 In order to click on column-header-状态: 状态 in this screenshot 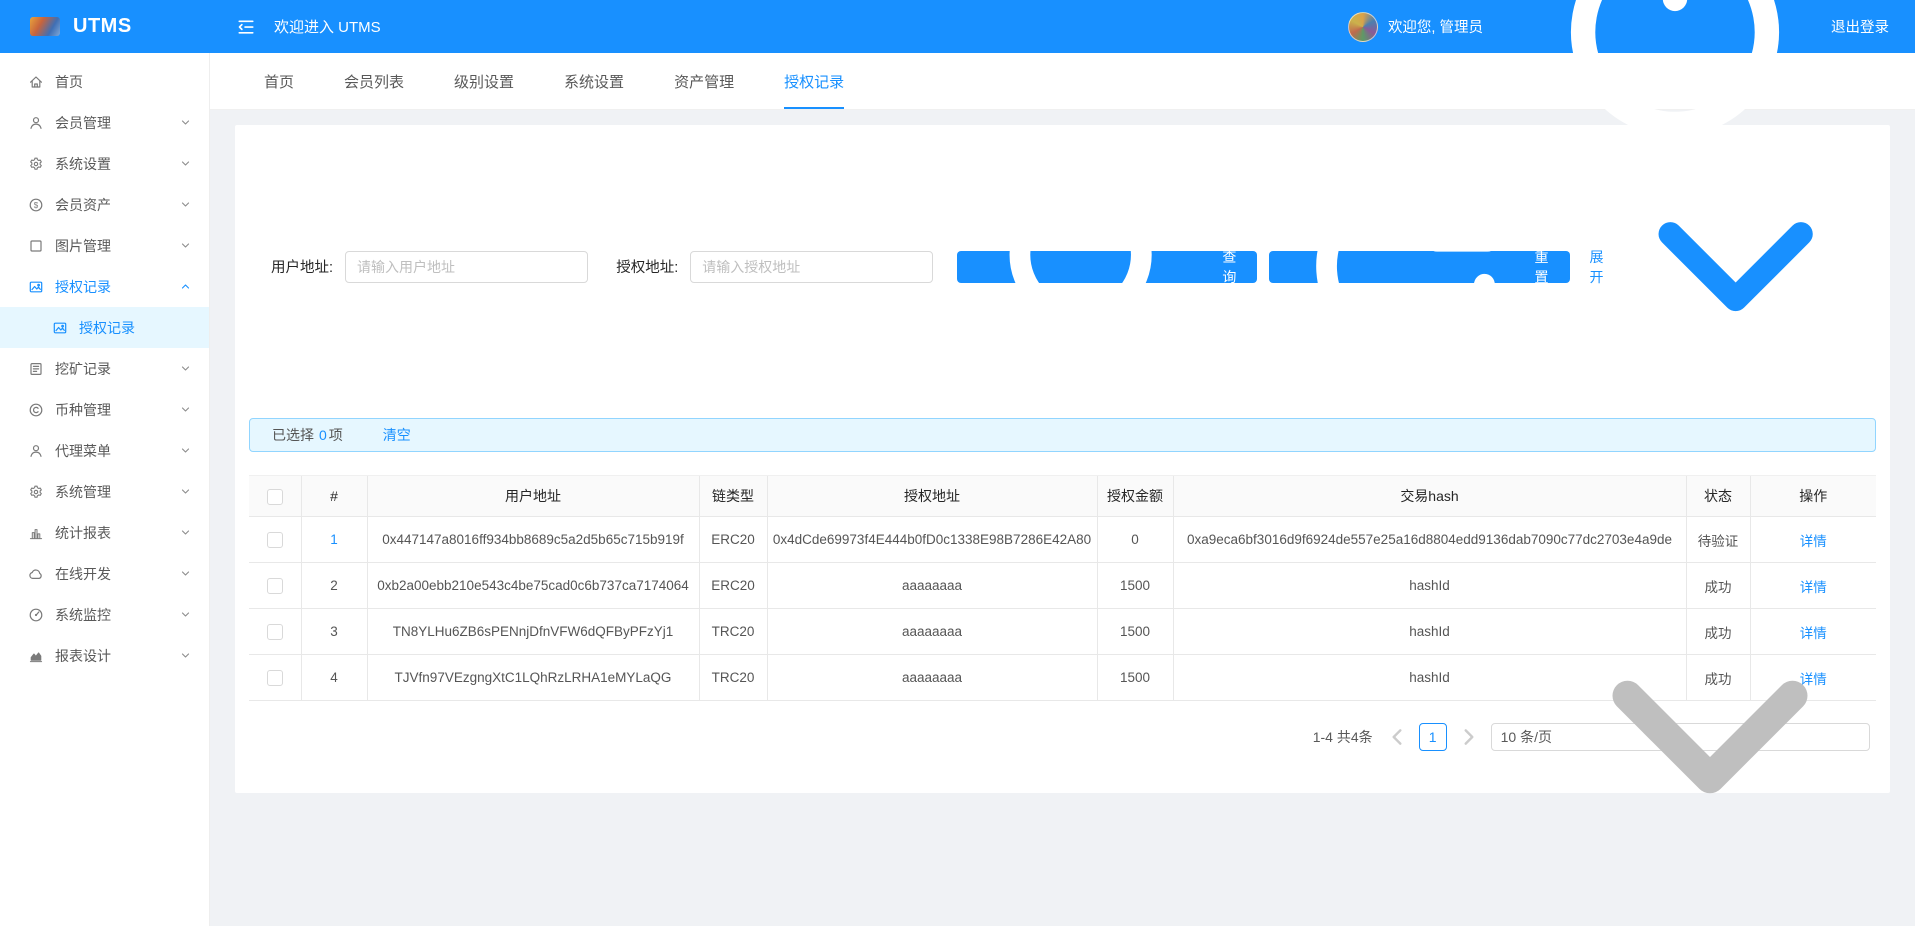, I will do `click(1717, 496)`.